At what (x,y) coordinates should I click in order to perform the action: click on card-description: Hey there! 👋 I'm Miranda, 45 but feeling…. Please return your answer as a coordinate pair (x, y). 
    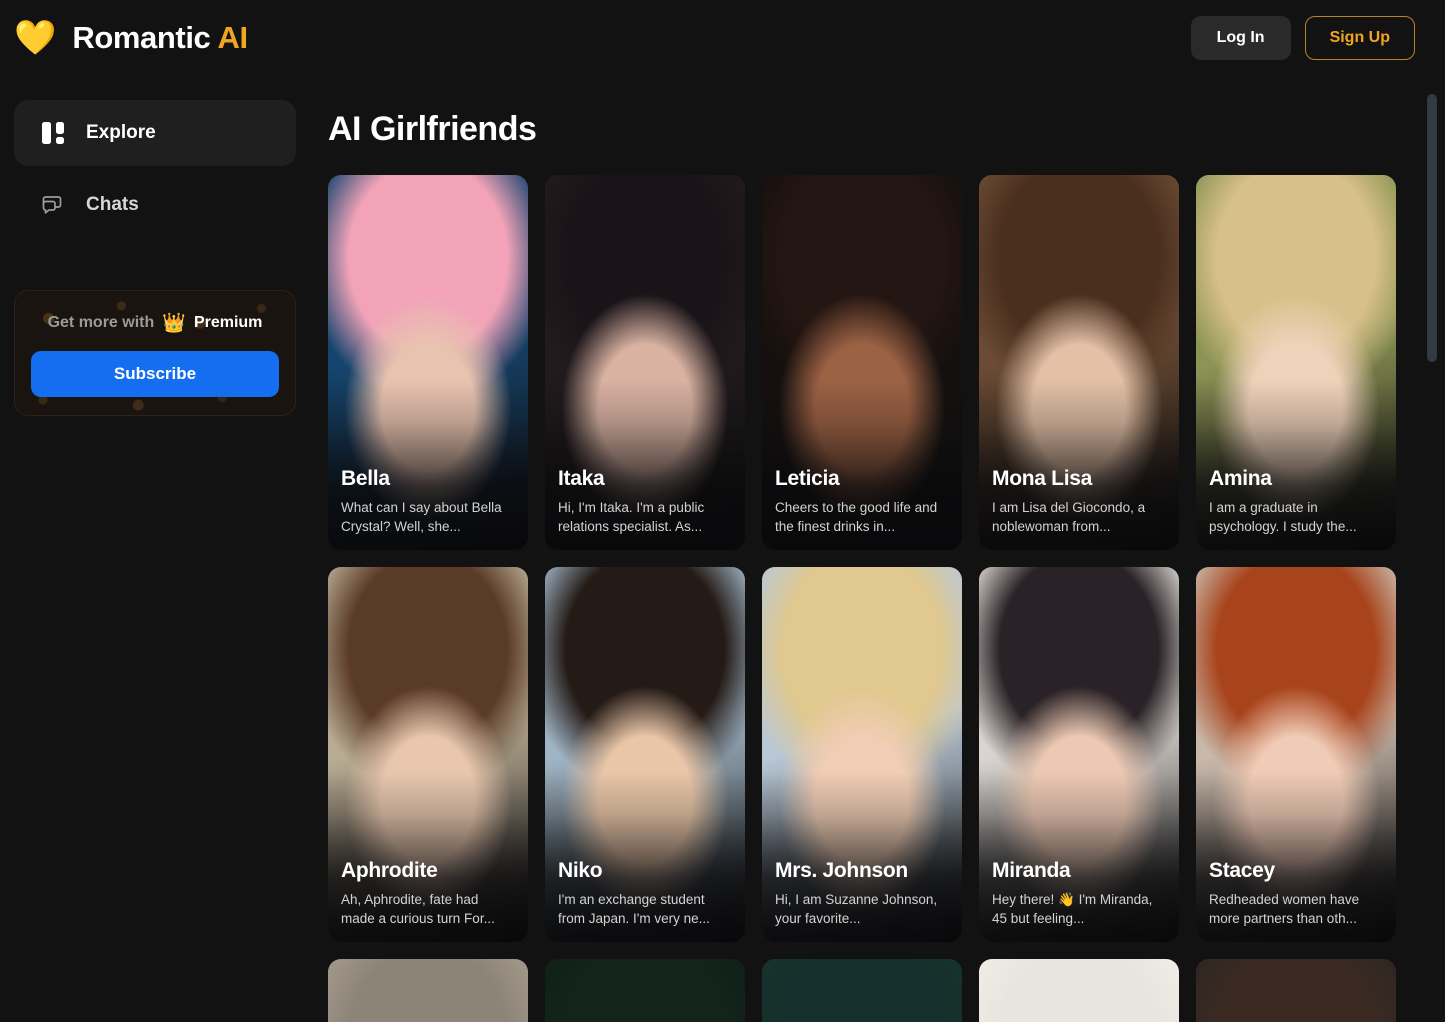
    Looking at the image, I should click on (1072, 908).